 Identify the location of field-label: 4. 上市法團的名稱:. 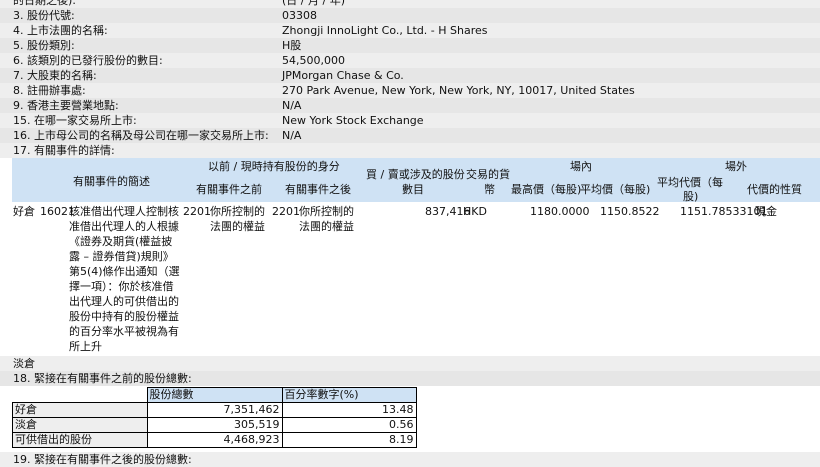
(60, 30).